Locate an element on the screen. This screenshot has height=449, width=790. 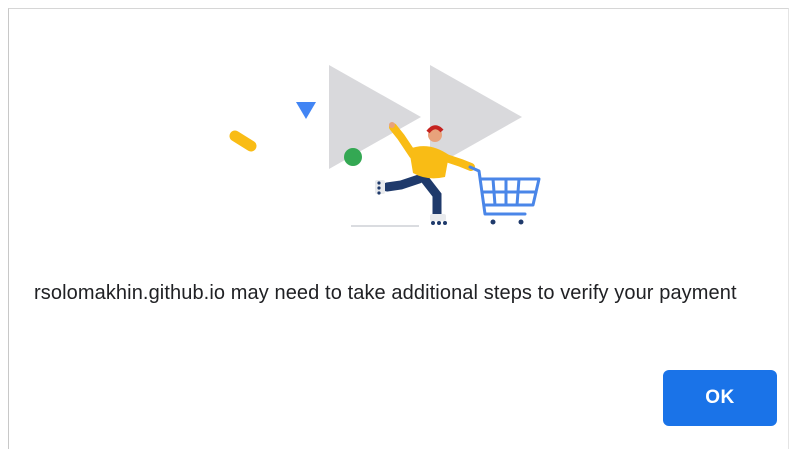
yellow-pill-shape is located at coordinates (243, 141).